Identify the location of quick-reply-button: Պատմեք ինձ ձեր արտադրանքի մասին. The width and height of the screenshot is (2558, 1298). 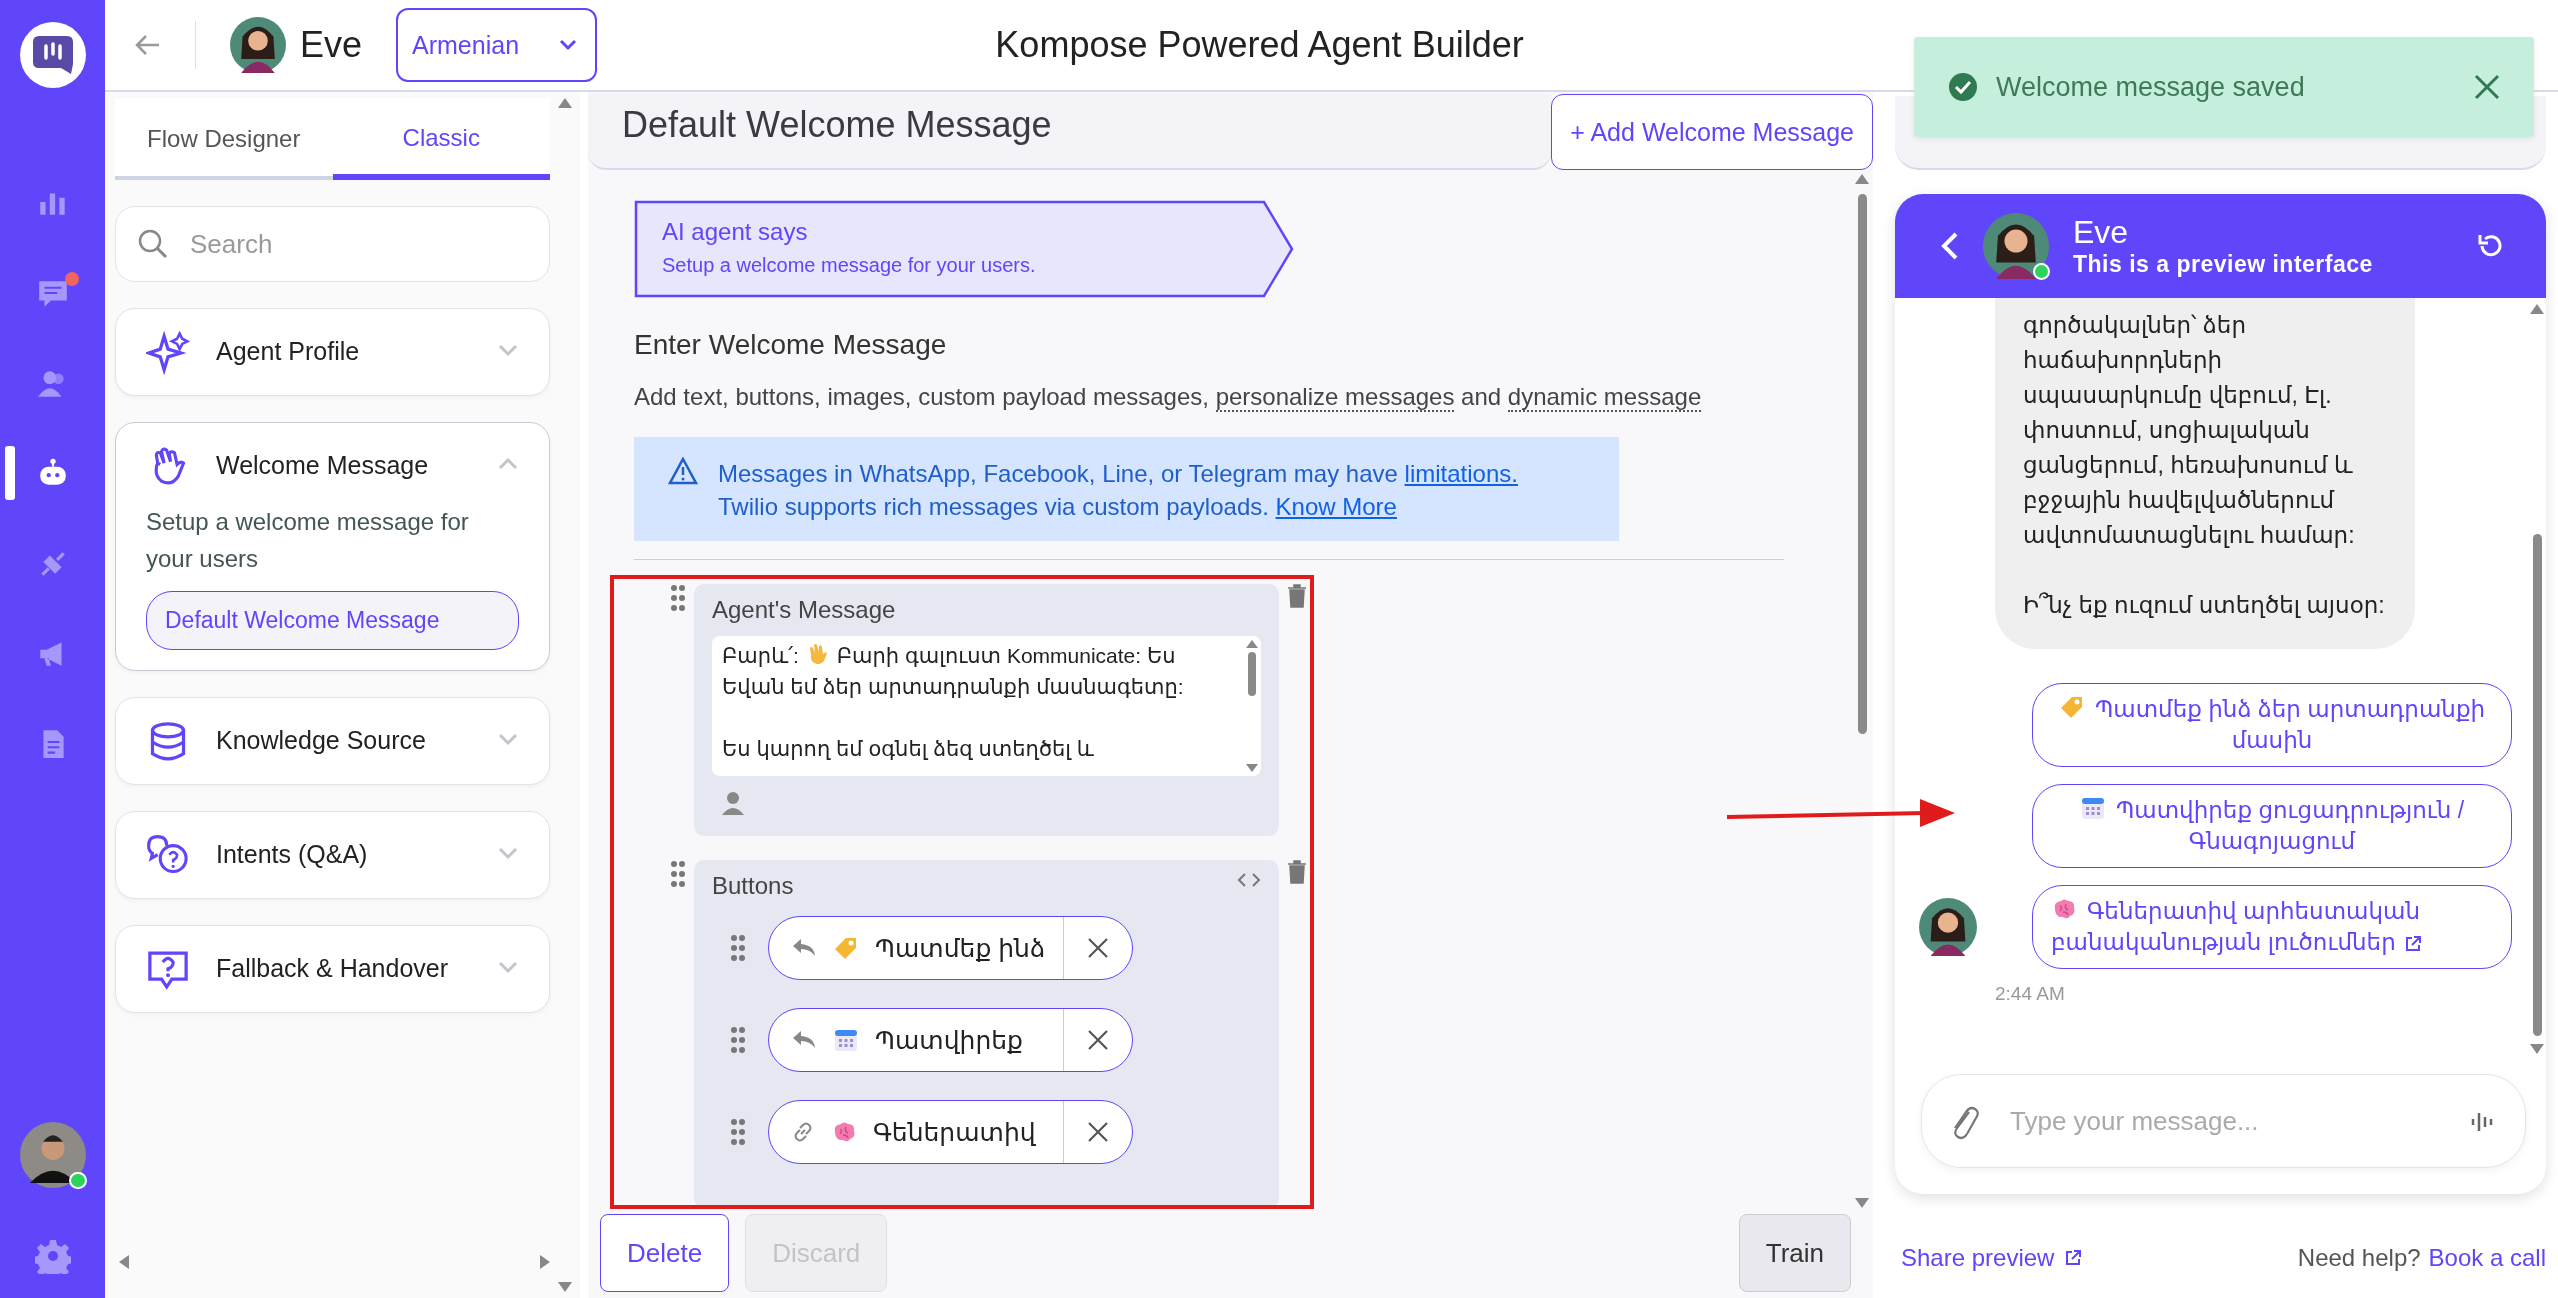
(2272, 725).